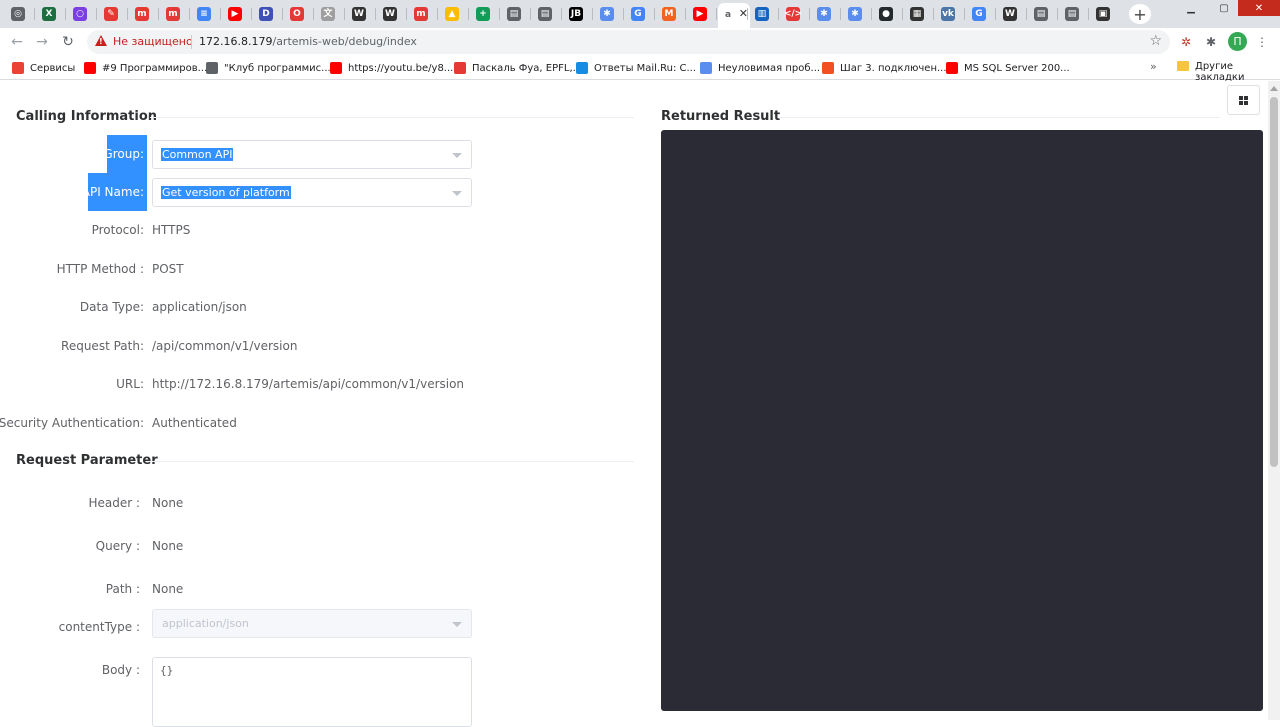  I want to click on github-icon: ●, so click(886, 14).